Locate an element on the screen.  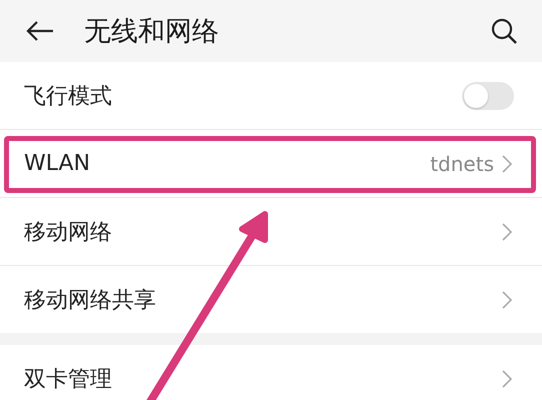
row-label: 移动网络 is located at coordinates (68, 232).